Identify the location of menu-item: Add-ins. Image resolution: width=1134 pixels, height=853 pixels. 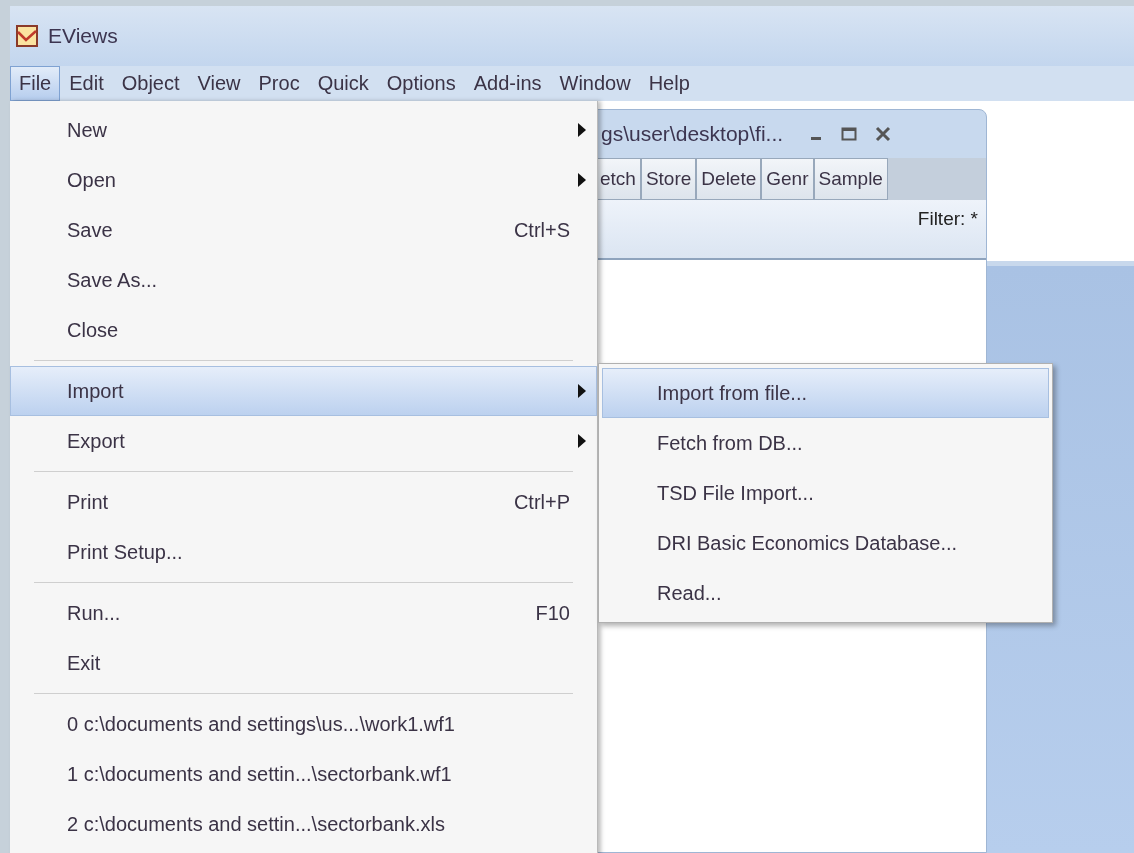
(507, 83).